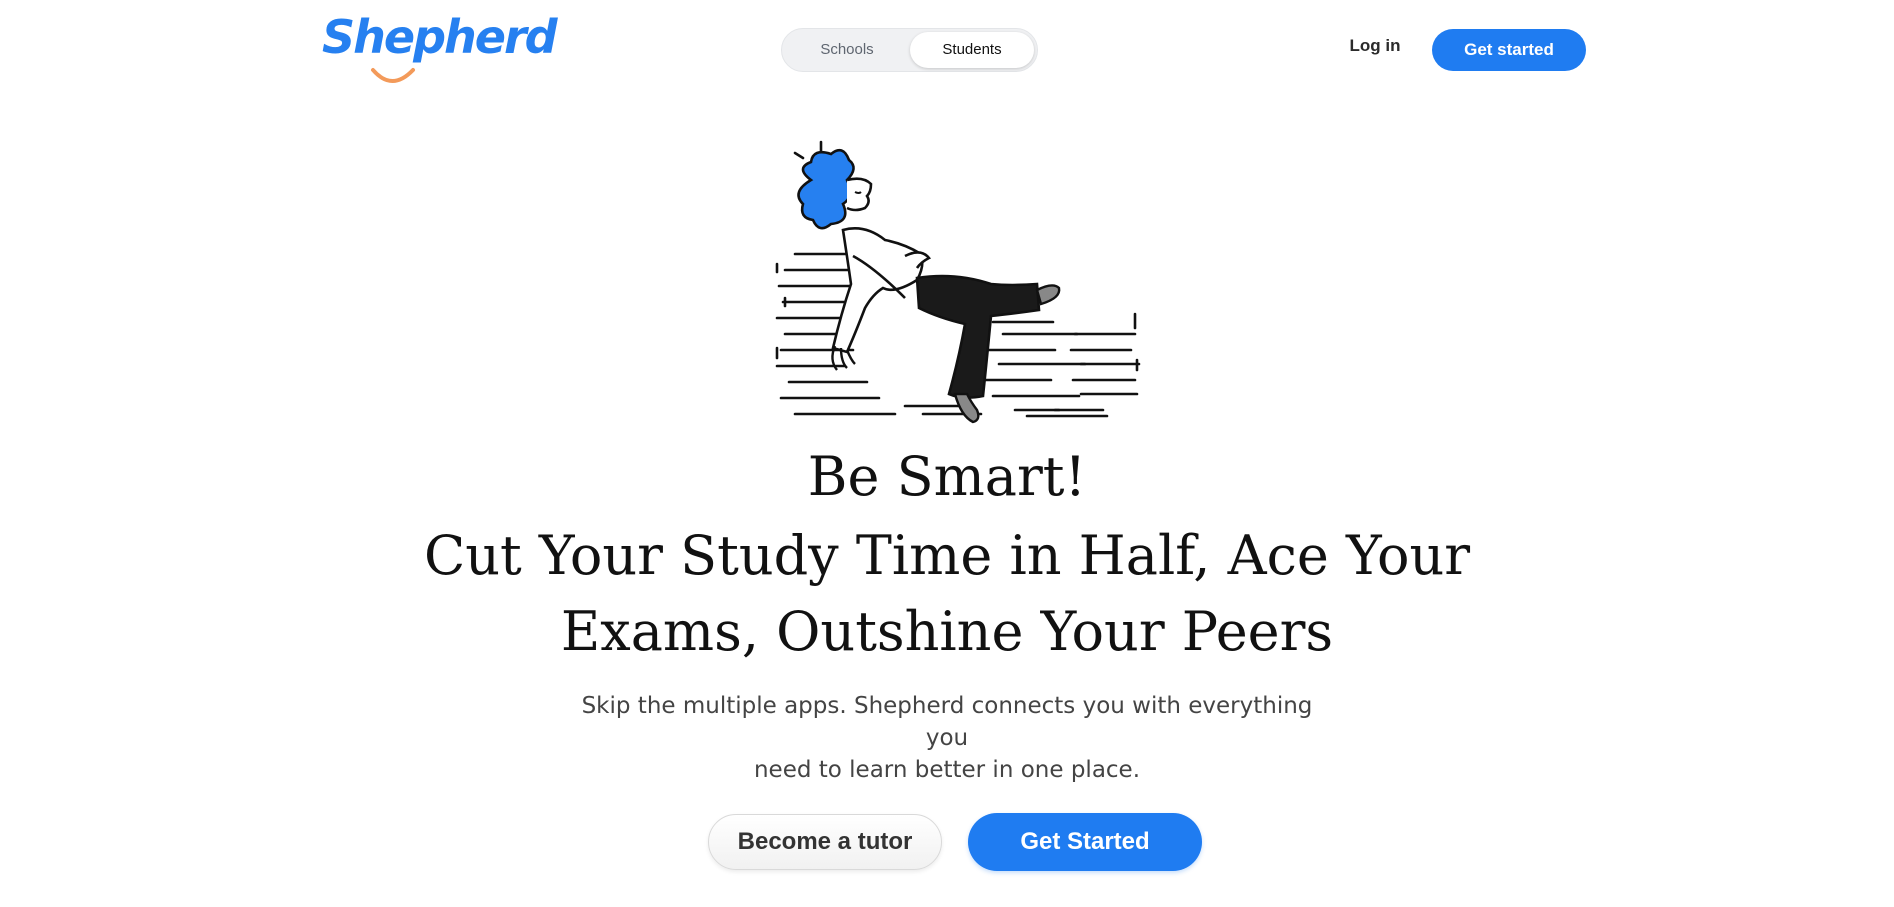 This screenshot has height=907, width=1894. I want to click on get-started-header-button: Get started, so click(1509, 50).